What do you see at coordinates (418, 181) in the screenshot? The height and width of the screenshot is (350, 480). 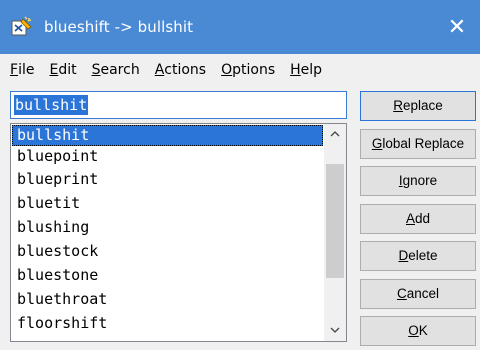 I see `ignore-button: Ignore` at bounding box center [418, 181].